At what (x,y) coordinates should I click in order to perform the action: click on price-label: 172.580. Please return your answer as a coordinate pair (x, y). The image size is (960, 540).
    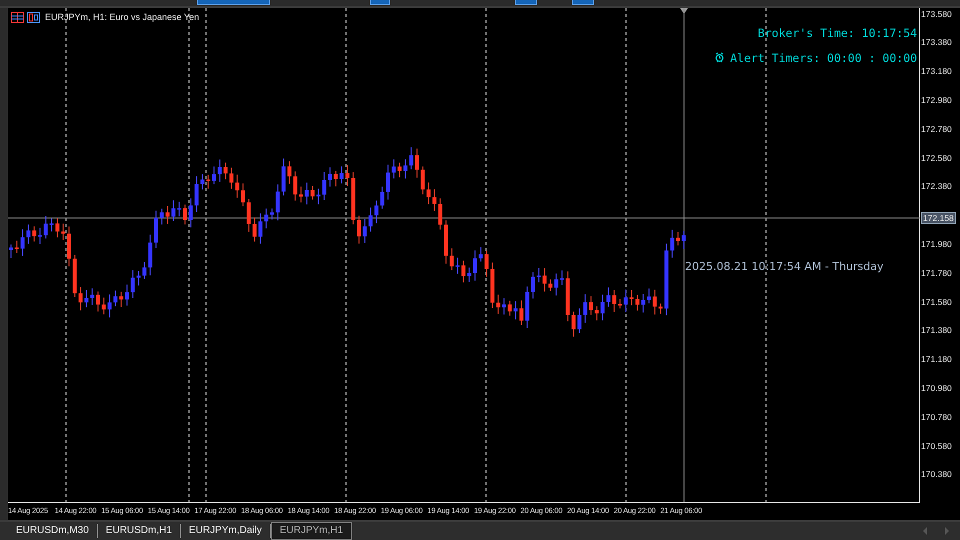
    Looking at the image, I should click on (936, 158).